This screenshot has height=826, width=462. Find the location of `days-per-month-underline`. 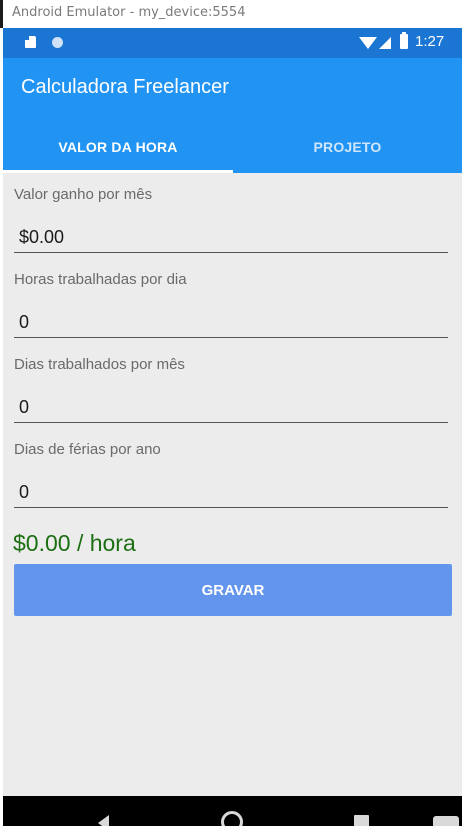

days-per-month-underline is located at coordinates (231, 422).